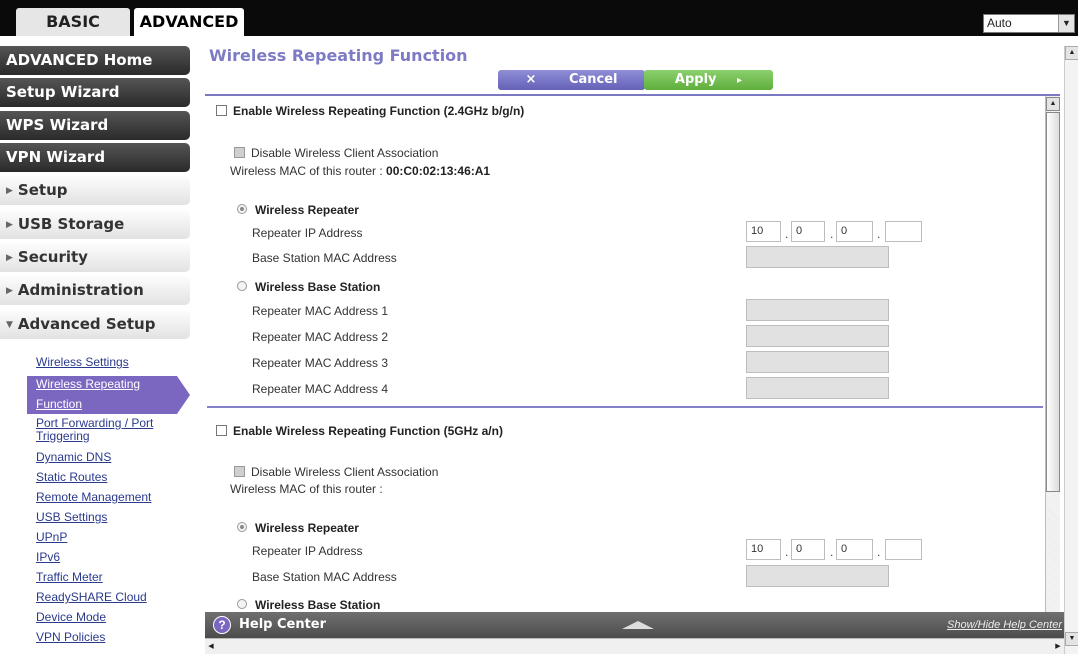 This screenshot has height=654, width=1078. Describe the element at coordinates (438, 171) in the screenshot. I see `router-mac-24-value: 00:C0:02:13:46:A1` at that location.